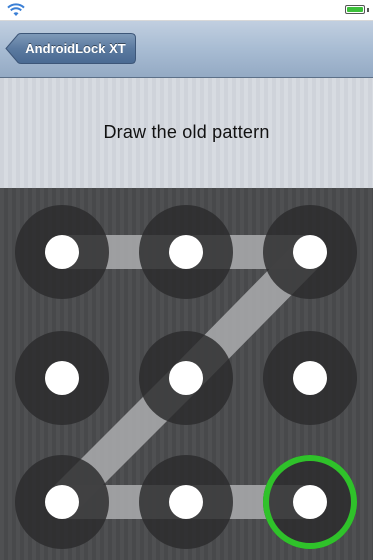 This screenshot has width=373, height=560. I want to click on navigation-bar: AndroidLock XT, so click(186, 49).